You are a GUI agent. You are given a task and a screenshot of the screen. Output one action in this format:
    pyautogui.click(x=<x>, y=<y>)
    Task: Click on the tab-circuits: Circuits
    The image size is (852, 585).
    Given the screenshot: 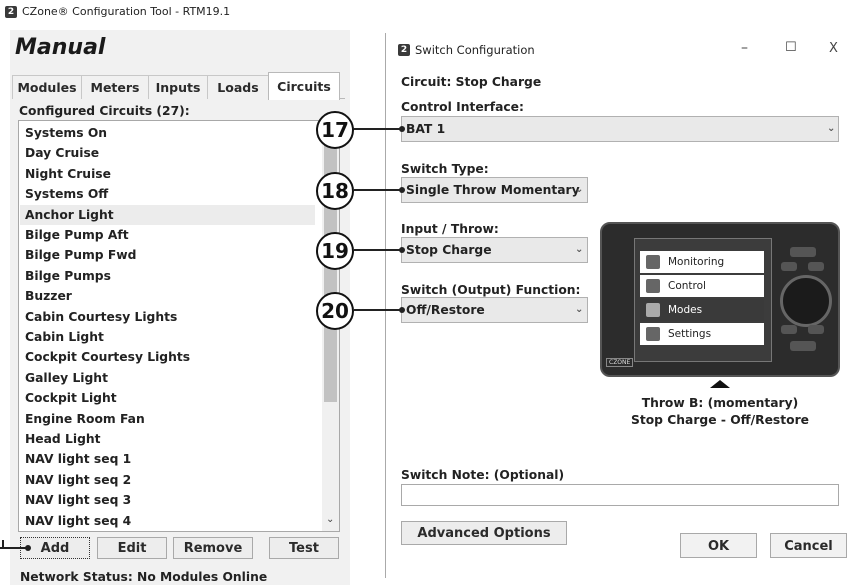 What is the action you would take?
    pyautogui.click(x=304, y=86)
    